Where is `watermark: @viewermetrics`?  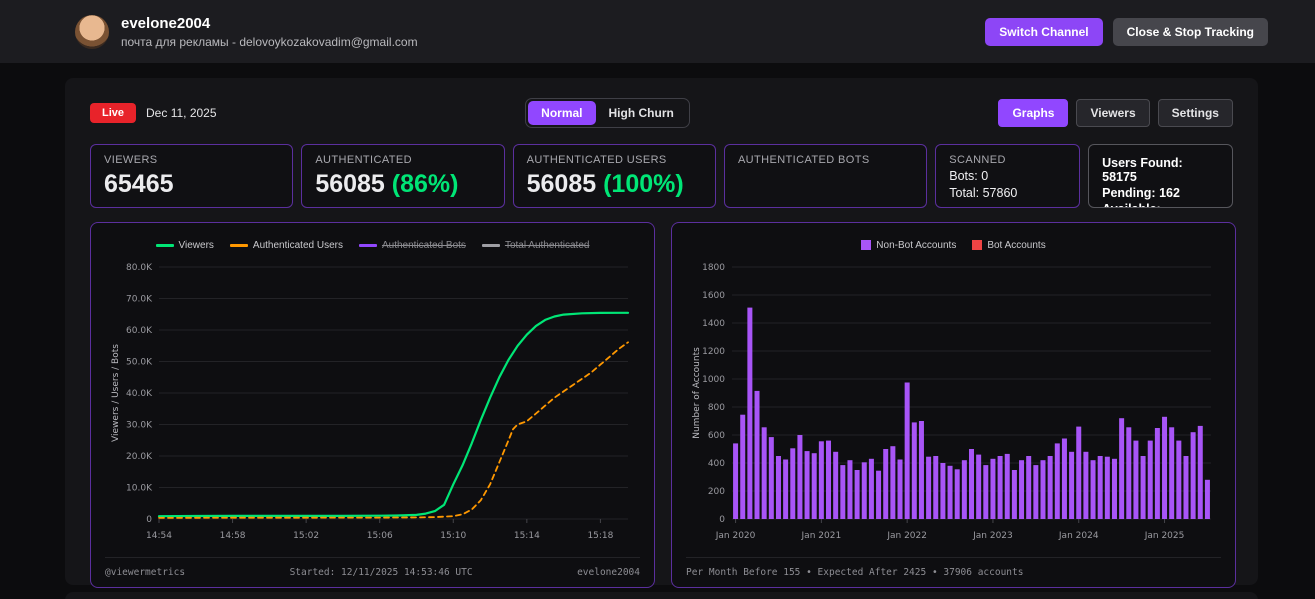 watermark: @viewermetrics is located at coordinates (145, 572).